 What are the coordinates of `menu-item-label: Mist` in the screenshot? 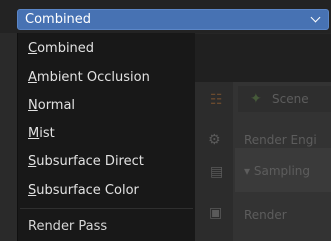 It's located at (41, 133).